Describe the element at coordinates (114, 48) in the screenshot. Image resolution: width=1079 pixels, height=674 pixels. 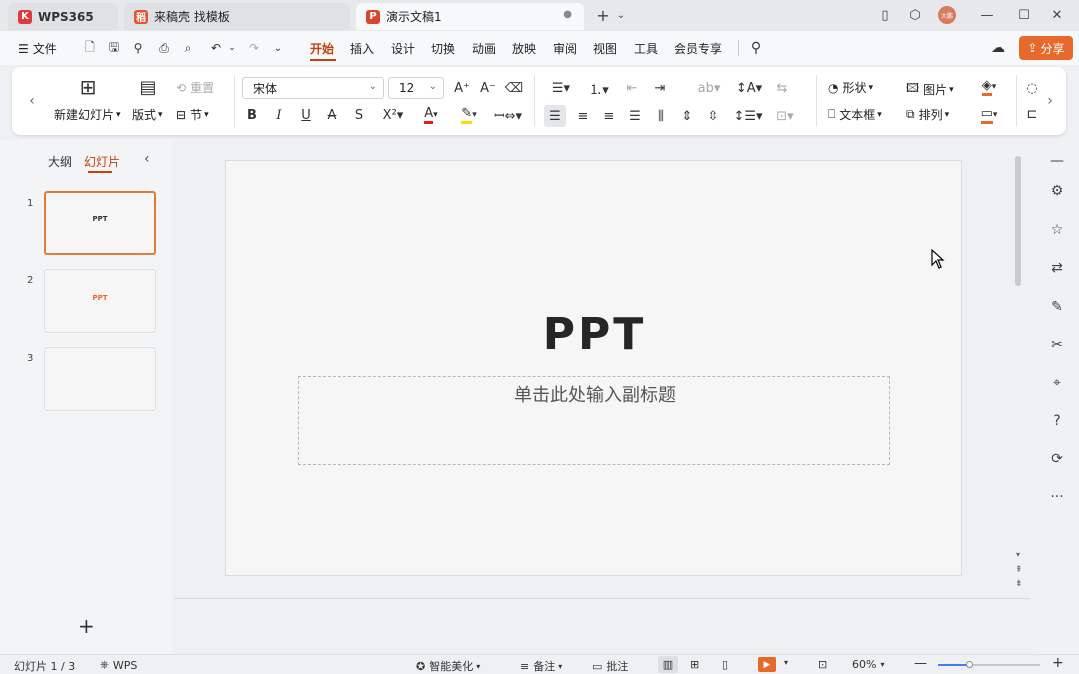
I see `save-icon: 🖫` at that location.